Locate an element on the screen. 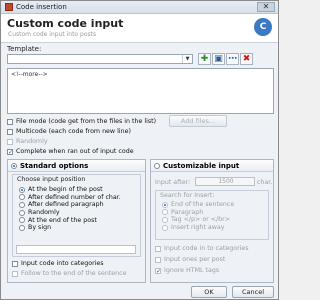 The height and width of the screenshot is (300, 320). position-radio-0: At the begin of the post is located at coordinates (70, 190).